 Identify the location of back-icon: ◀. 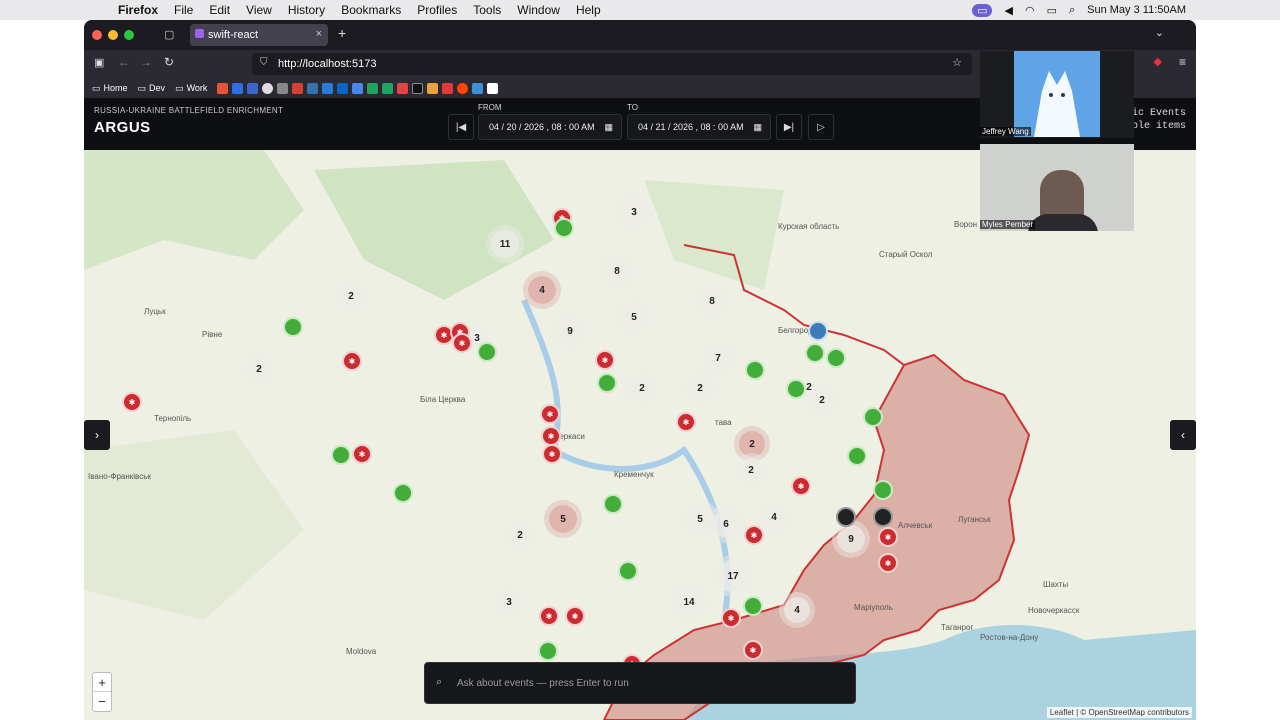
(1008, 10).